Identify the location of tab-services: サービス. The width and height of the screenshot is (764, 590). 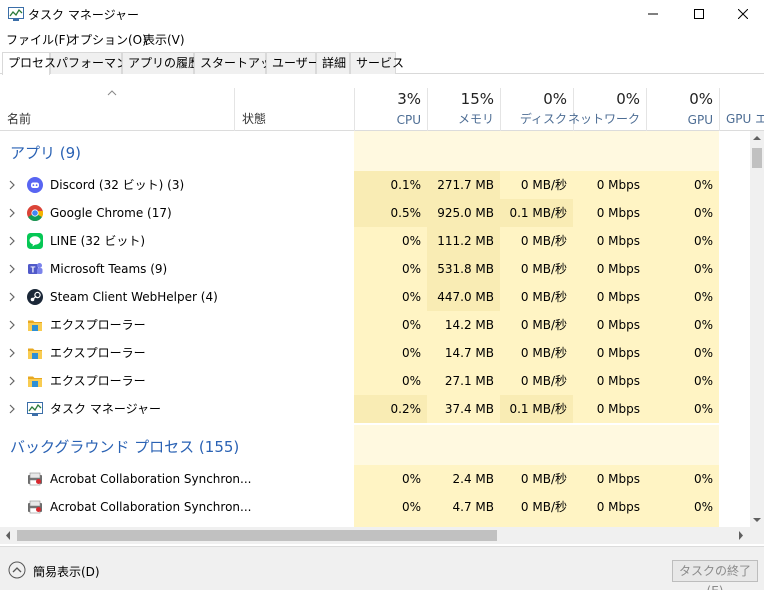
(377, 63).